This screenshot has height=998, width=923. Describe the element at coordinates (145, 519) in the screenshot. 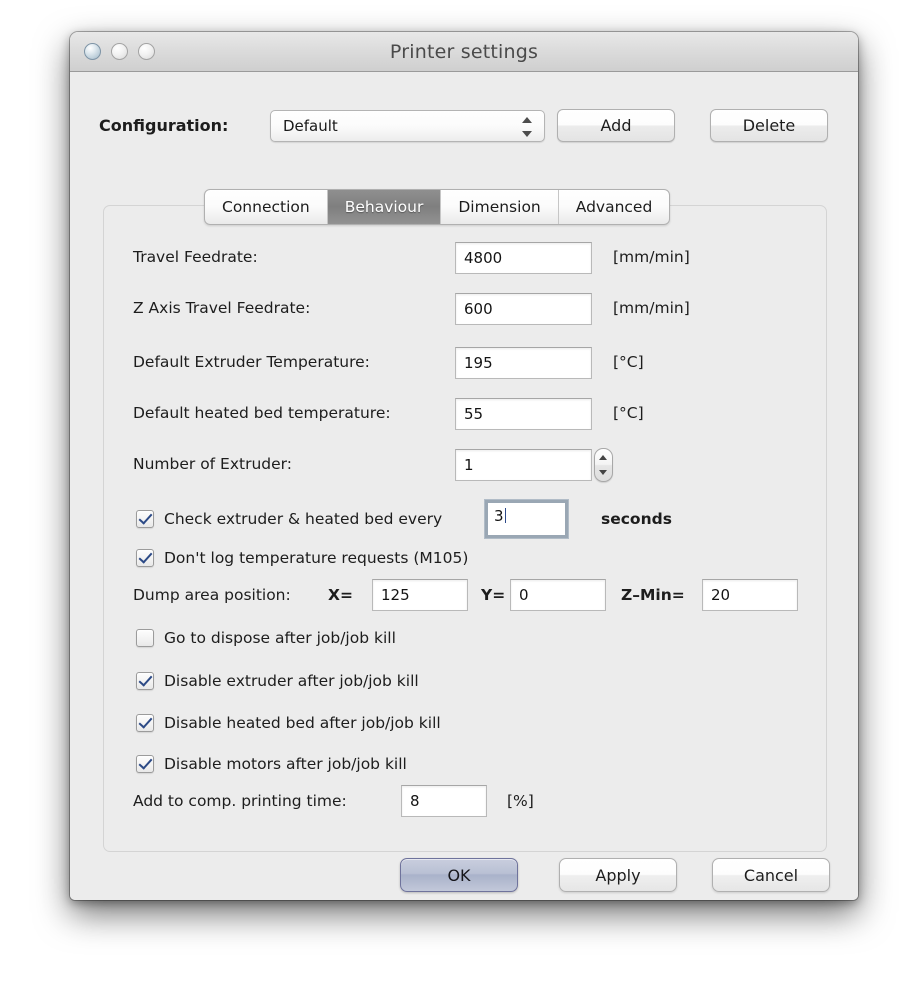

I see `check-interval-checkbox` at that location.